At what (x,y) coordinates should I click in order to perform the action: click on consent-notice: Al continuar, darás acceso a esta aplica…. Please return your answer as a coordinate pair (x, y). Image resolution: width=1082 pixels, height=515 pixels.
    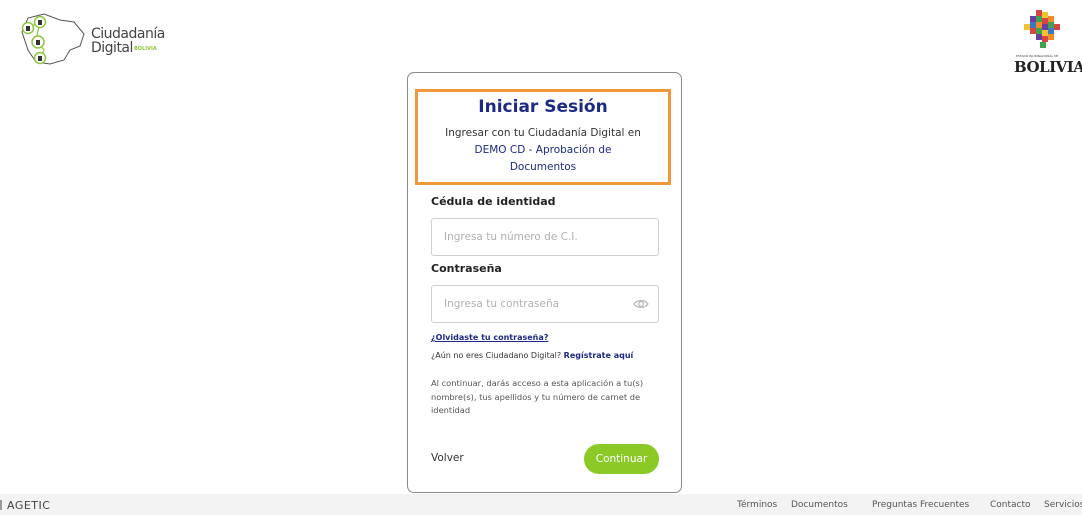
    Looking at the image, I should click on (537, 396).